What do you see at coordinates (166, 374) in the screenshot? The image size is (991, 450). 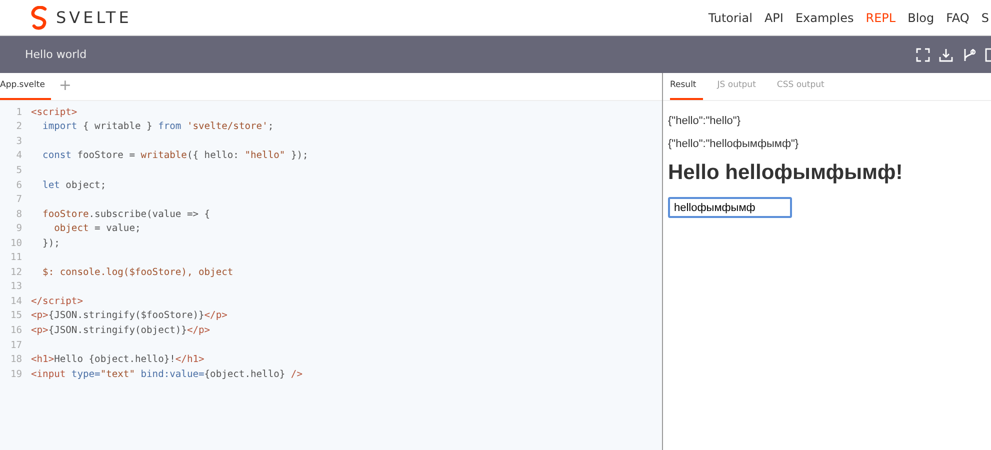 I see `code-line: <input type="text" bind:value={object.hello} />` at bounding box center [166, 374].